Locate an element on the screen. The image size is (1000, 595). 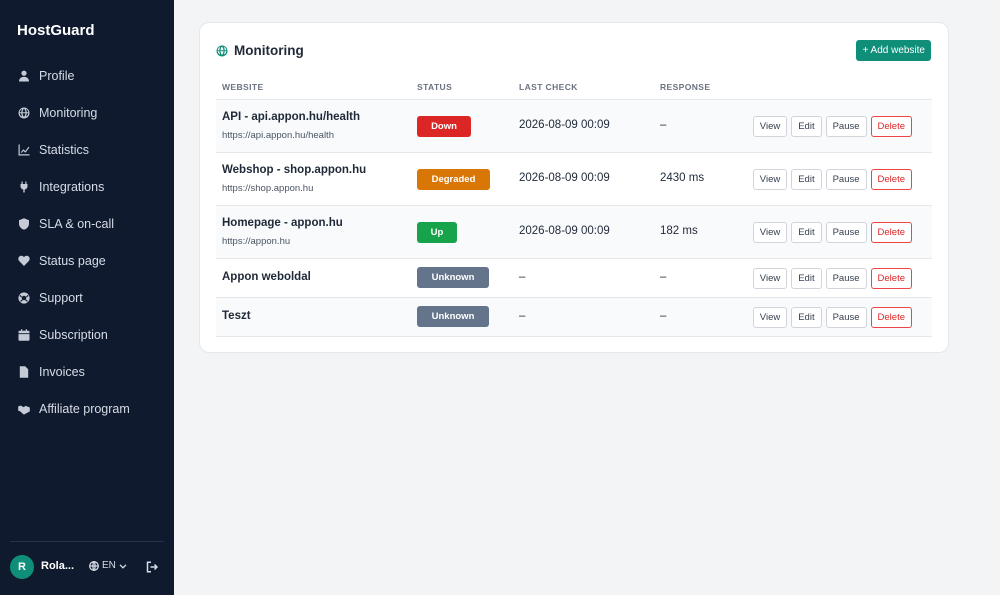
sidebar-item-affiliate-program: Affiliate program is located at coordinates (87, 408).